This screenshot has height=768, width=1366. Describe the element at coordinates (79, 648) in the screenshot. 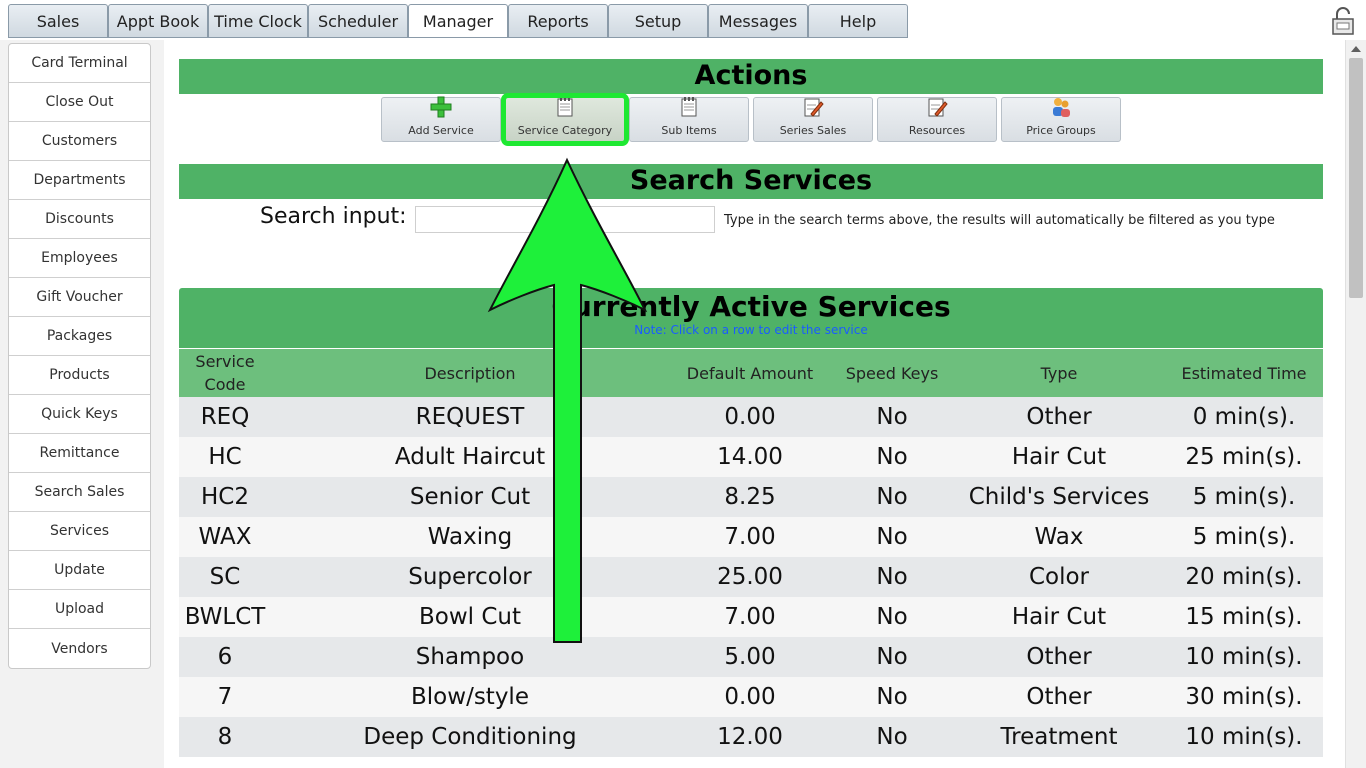

I see `sidebar-item-vendors: Vendors` at that location.